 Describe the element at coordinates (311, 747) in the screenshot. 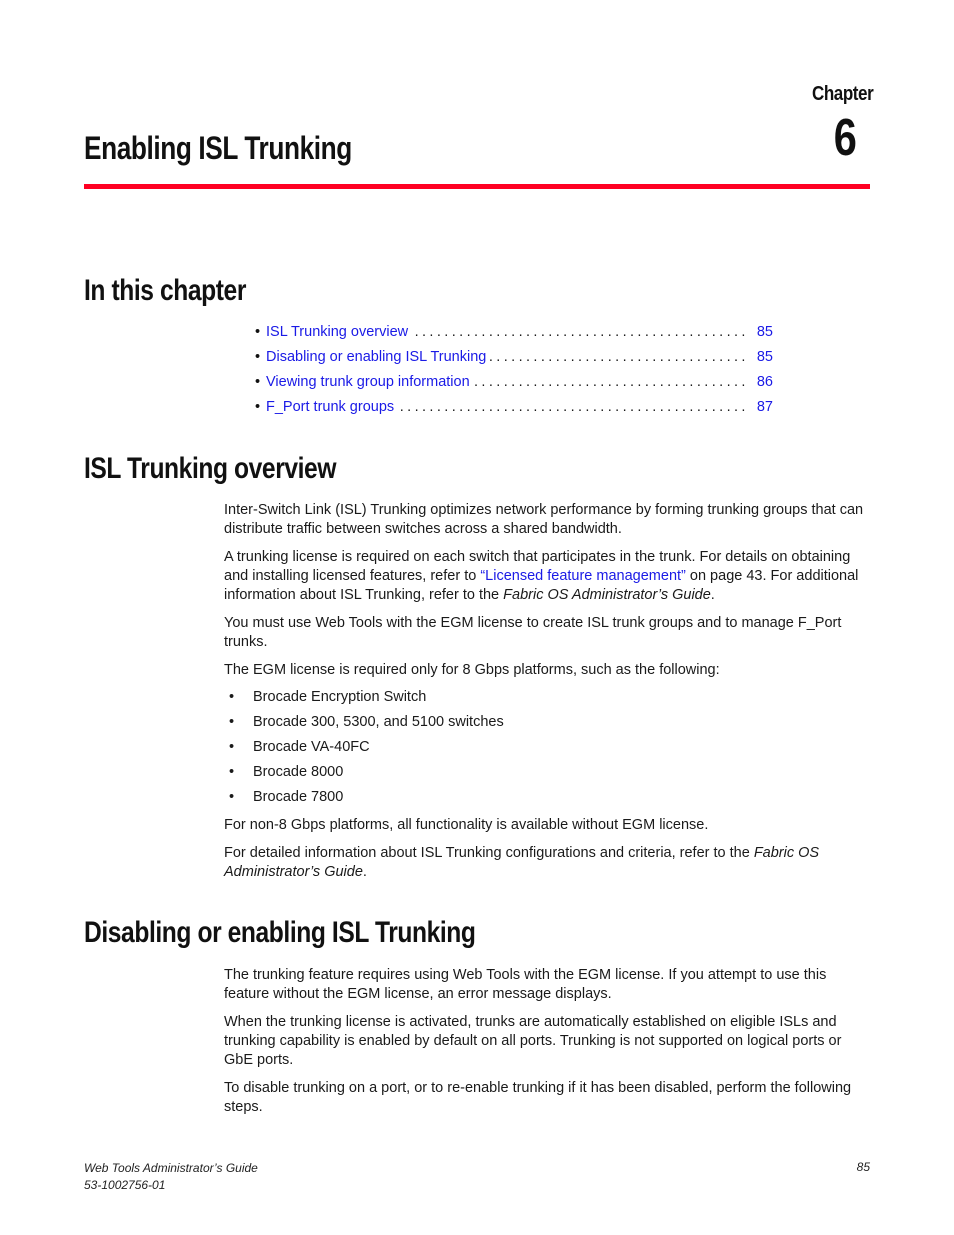

I see `list-item-text: Brocade VA-40FC` at that location.